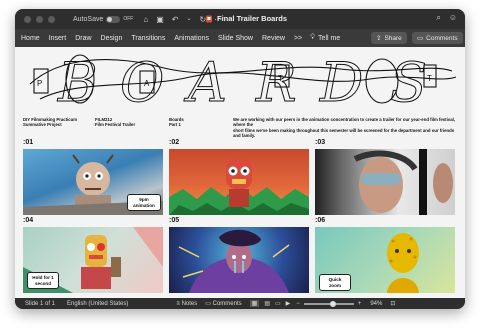  I want to click on tab-home: Home, so click(30, 38).